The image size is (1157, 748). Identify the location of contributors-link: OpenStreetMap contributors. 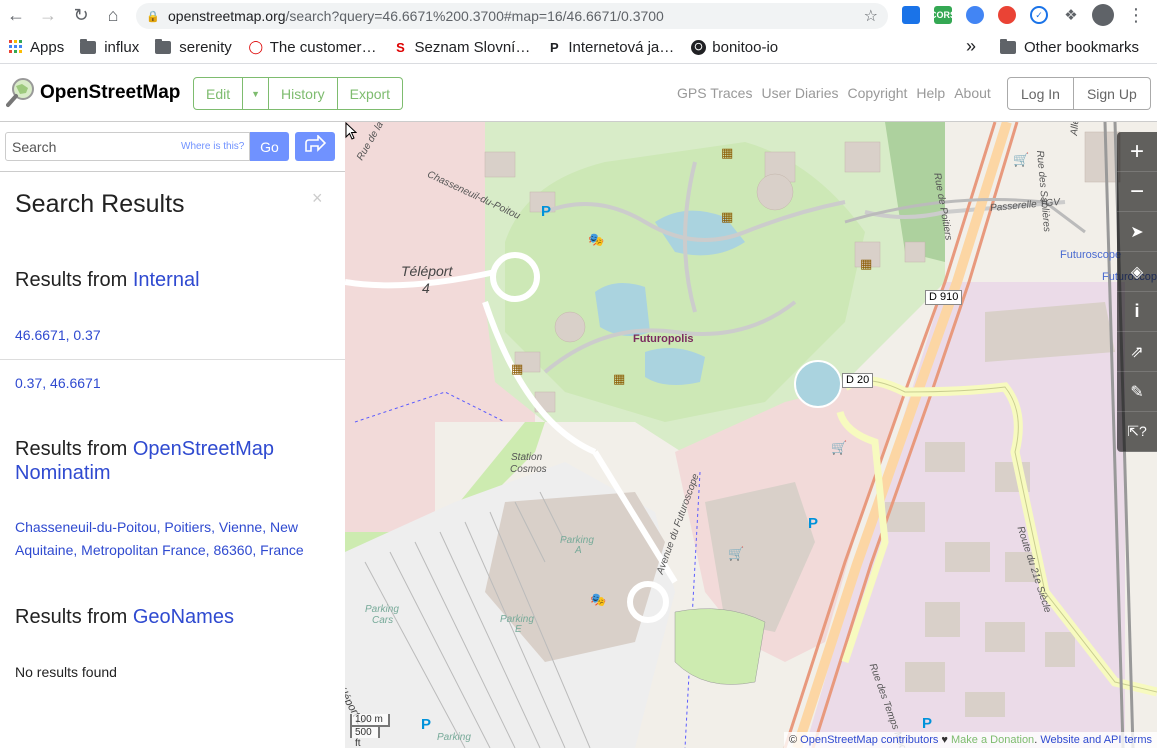
(869, 740).